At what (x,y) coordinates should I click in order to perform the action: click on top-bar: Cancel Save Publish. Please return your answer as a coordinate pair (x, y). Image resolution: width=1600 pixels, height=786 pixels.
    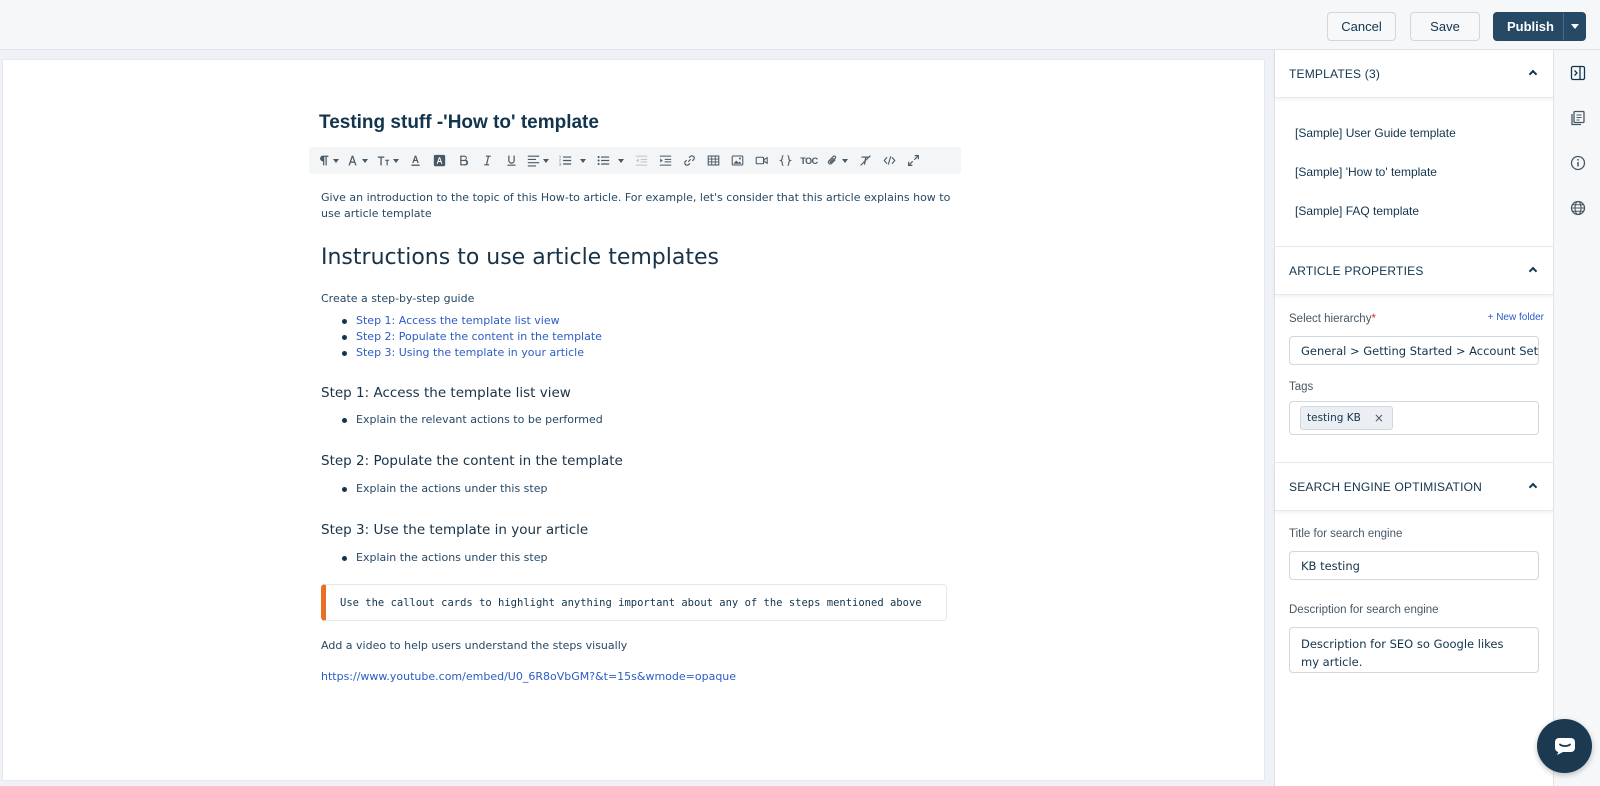
    Looking at the image, I should click on (800, 25).